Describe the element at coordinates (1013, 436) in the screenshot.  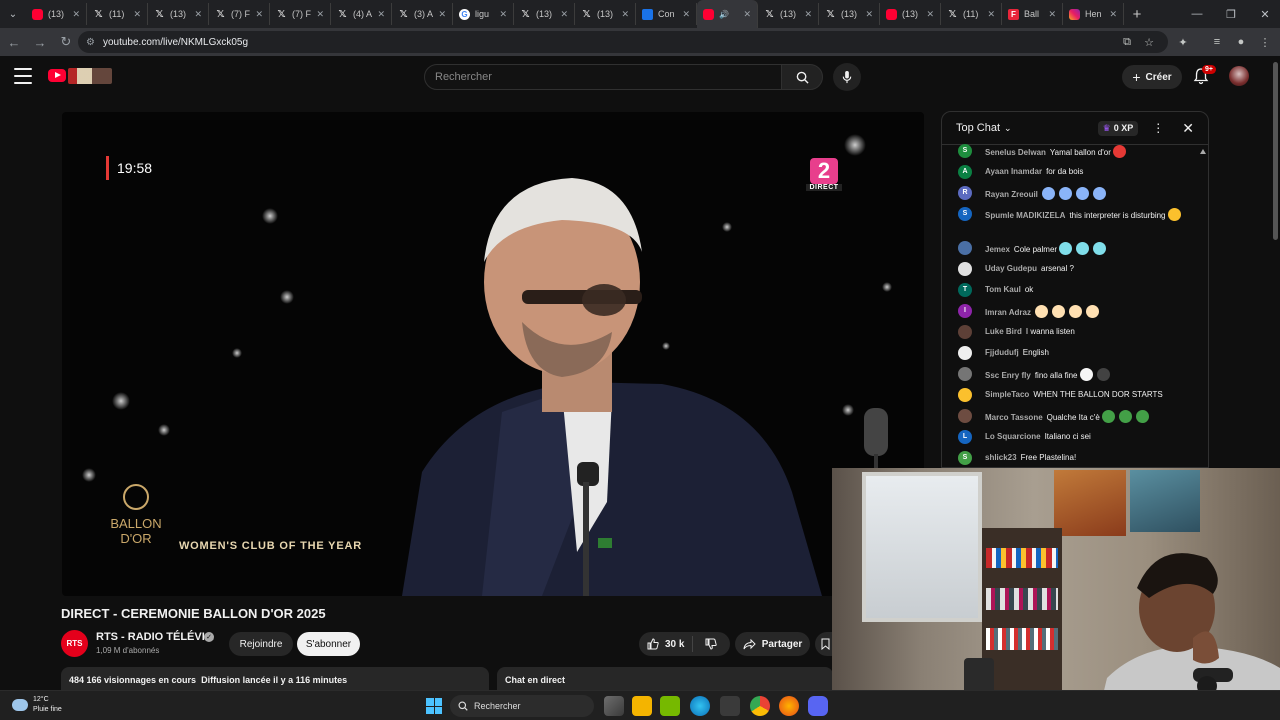
I see `chat-author-name: Lo Squarcione` at that location.